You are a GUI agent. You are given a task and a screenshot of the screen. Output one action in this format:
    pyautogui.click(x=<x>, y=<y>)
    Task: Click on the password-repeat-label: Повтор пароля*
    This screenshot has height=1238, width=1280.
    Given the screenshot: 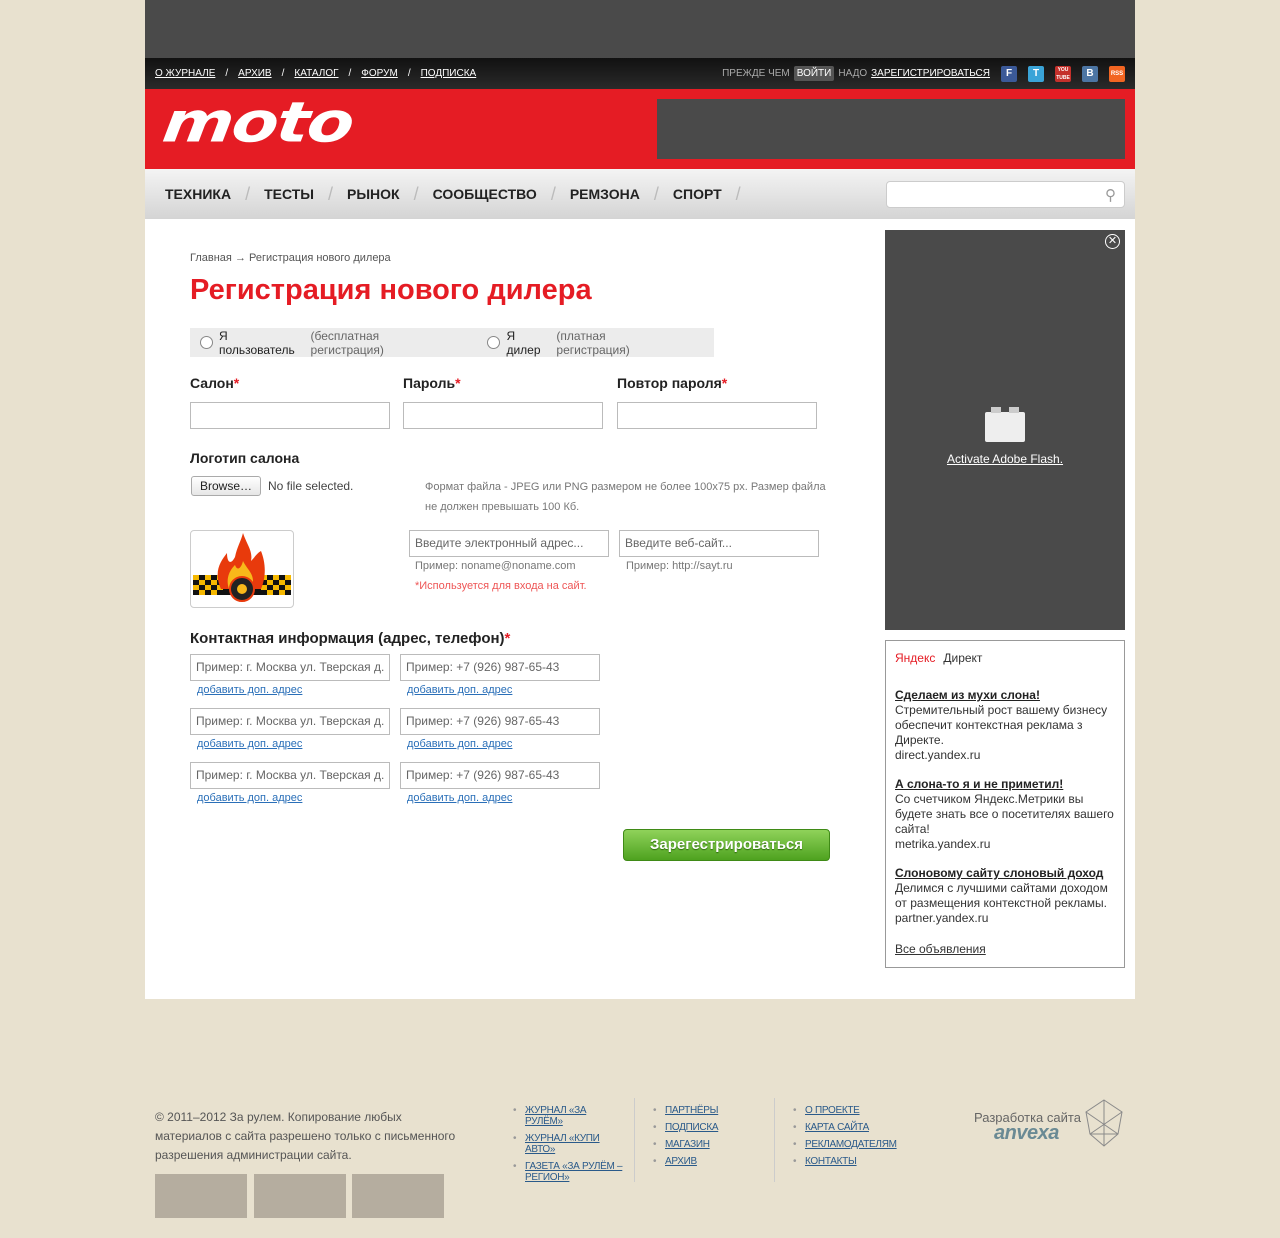 What is the action you would take?
    pyautogui.click(x=672, y=383)
    